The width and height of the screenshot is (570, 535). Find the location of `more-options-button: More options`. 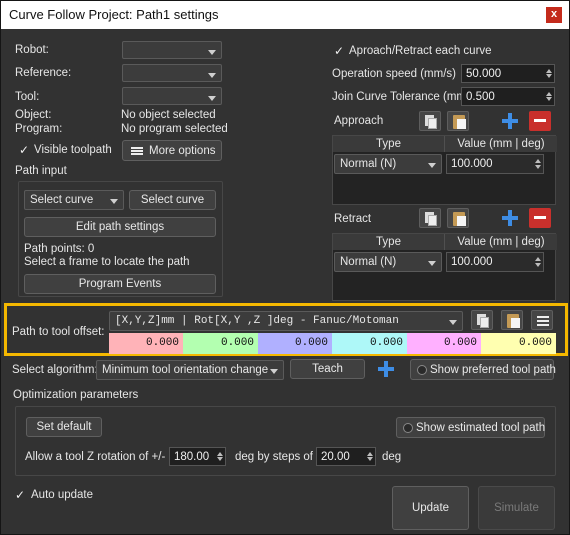

more-options-button: More options is located at coordinates (172, 150).